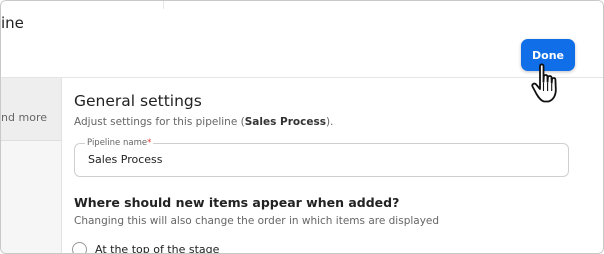 The image size is (604, 254). Describe the element at coordinates (24, 117) in the screenshot. I see `sidebar-item-label: nd more` at that location.